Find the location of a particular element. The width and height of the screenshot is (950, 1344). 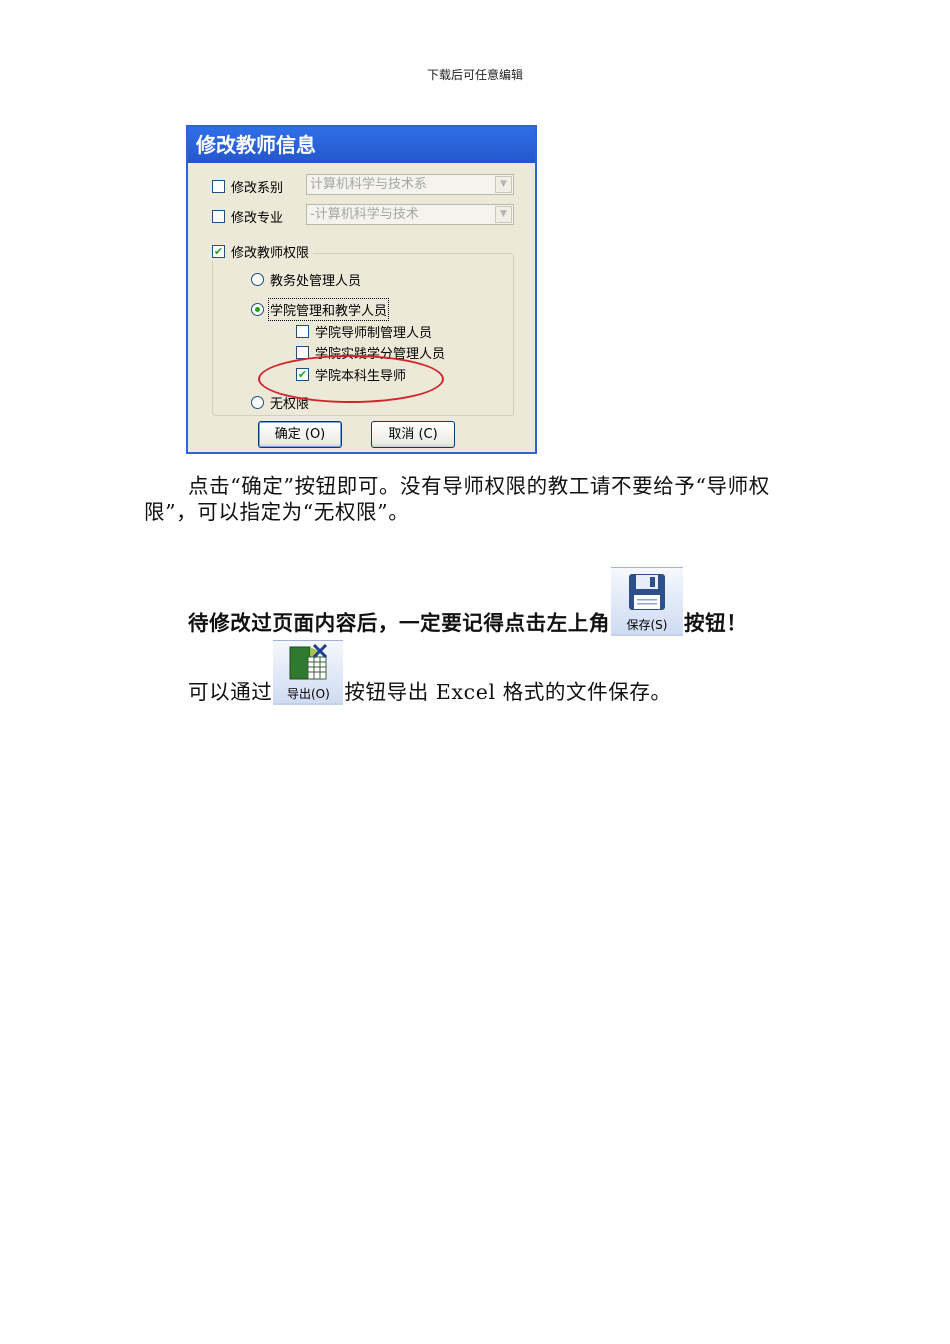

modify-dept-checkbox is located at coordinates (218, 186).